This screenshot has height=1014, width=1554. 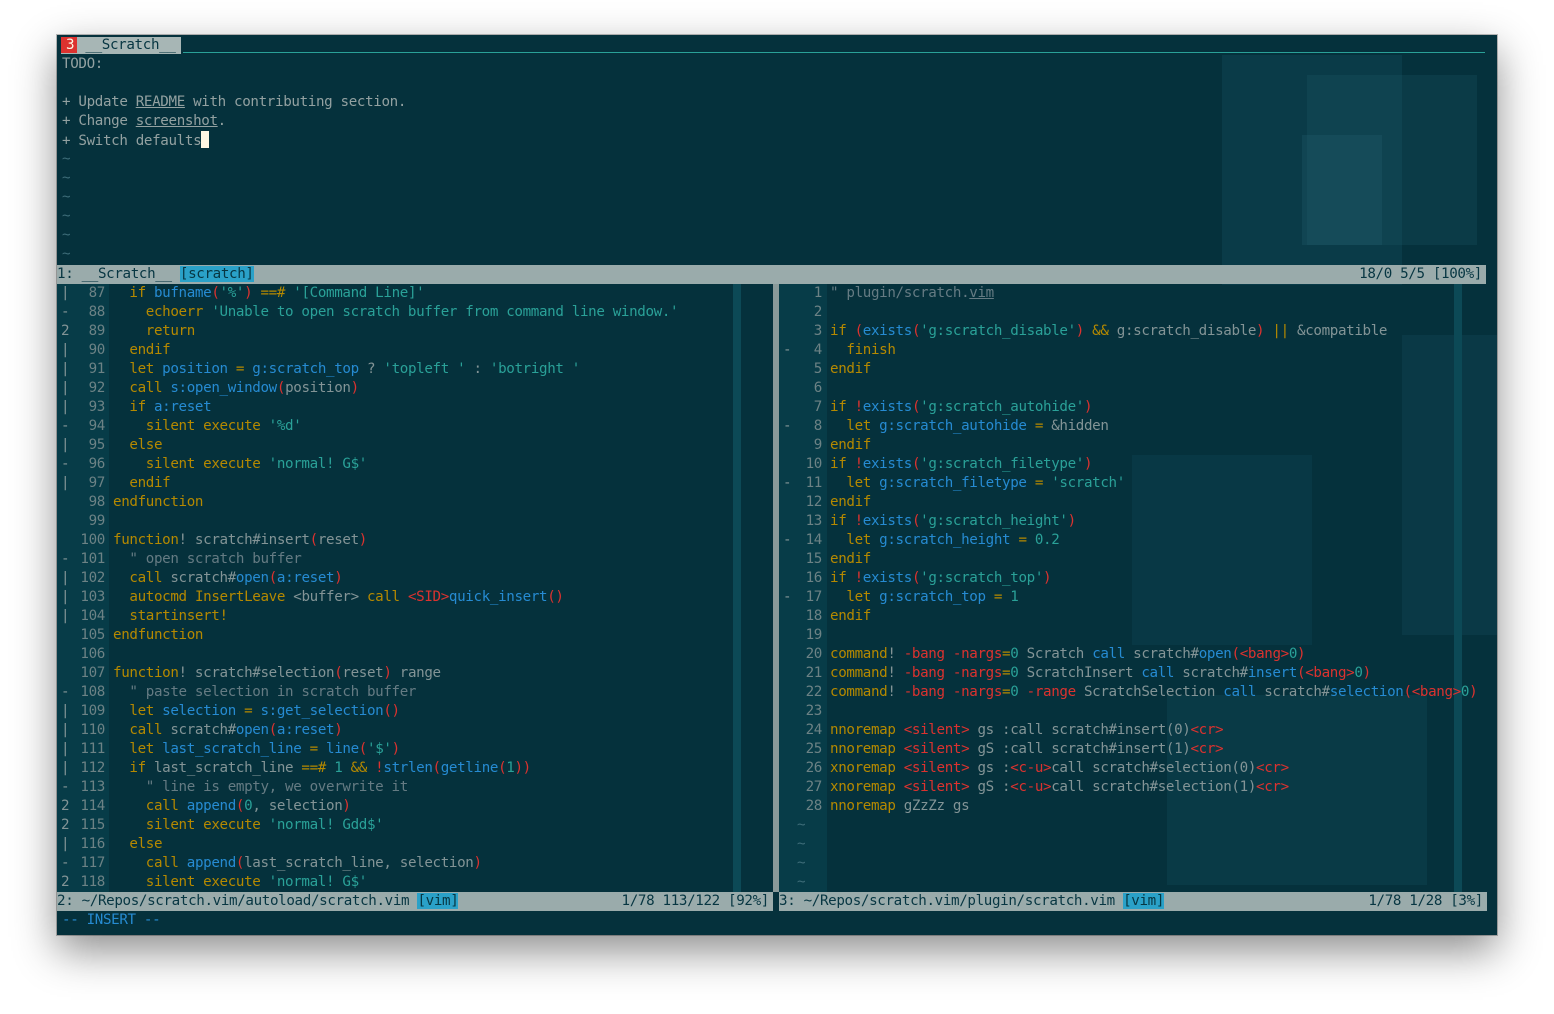 I want to click on line-number: 92, so click(x=97, y=388).